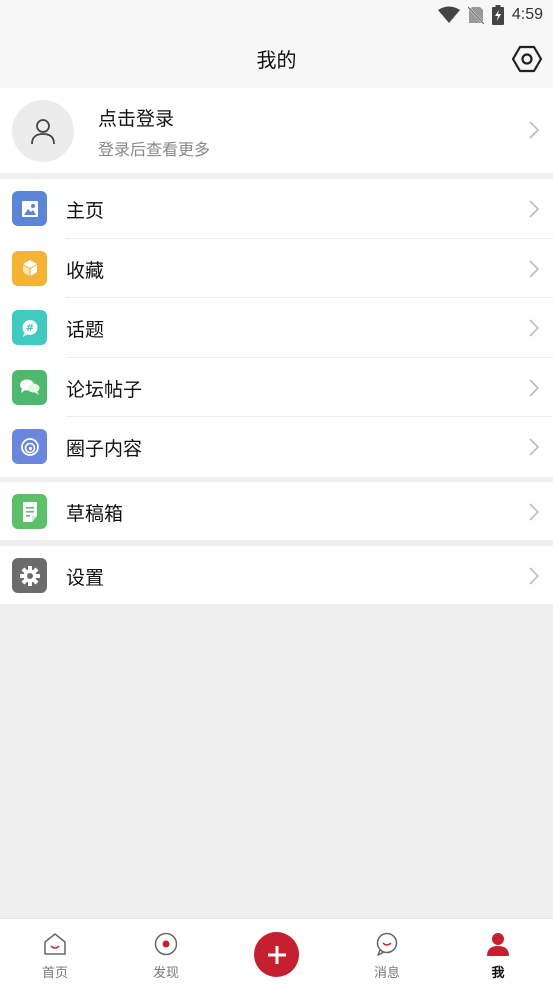 The width and height of the screenshot is (553, 984). I want to click on tab-home: 首页, so click(55, 951).